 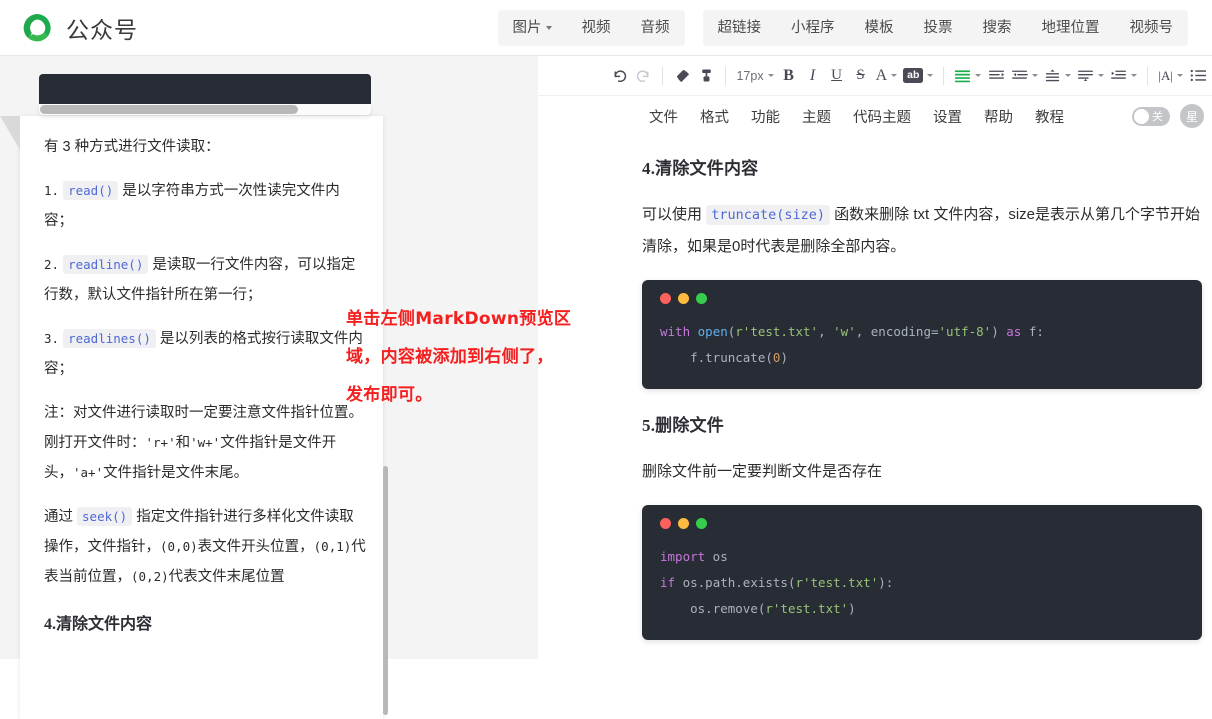 What do you see at coordinates (51, 264) in the screenshot?
I see `list-num-2: 2.` at bounding box center [51, 264].